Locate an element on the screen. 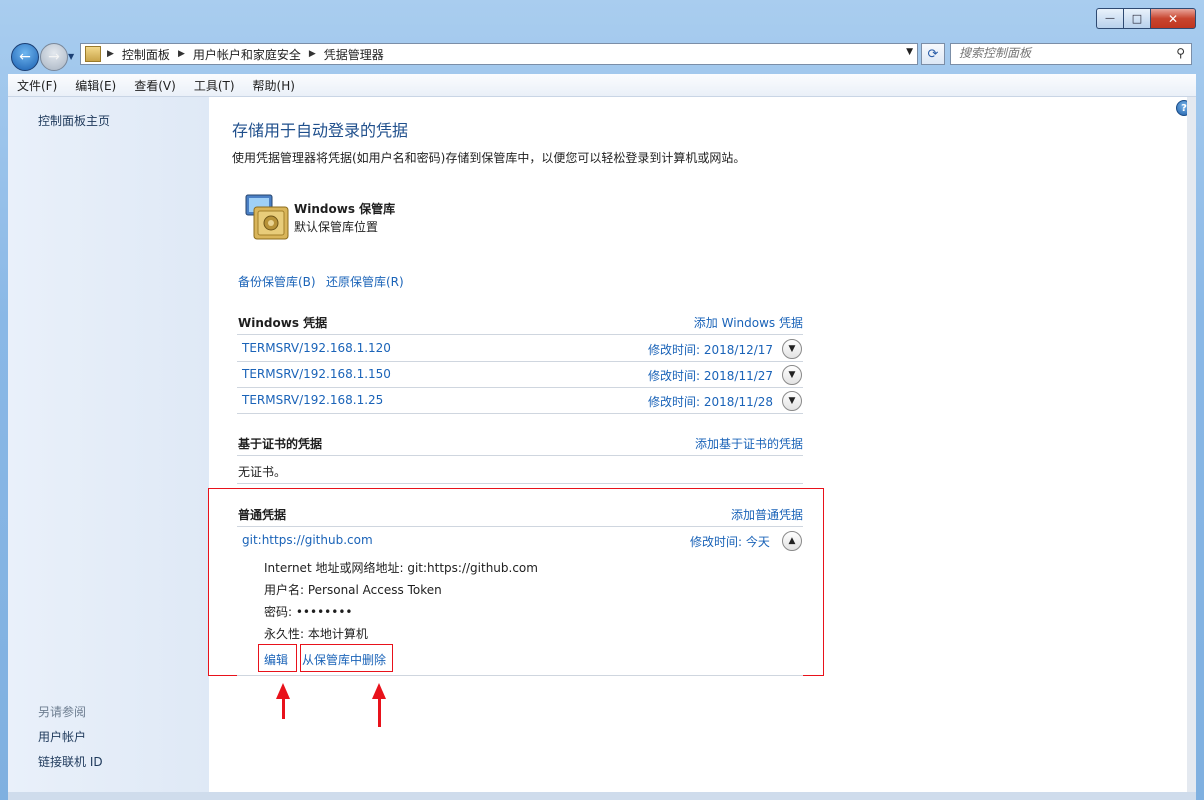 The image size is (1204, 800). sidebar: 控制面板主页 另请参阅 用户帐户 链接联机 ID is located at coordinates (108, 444).